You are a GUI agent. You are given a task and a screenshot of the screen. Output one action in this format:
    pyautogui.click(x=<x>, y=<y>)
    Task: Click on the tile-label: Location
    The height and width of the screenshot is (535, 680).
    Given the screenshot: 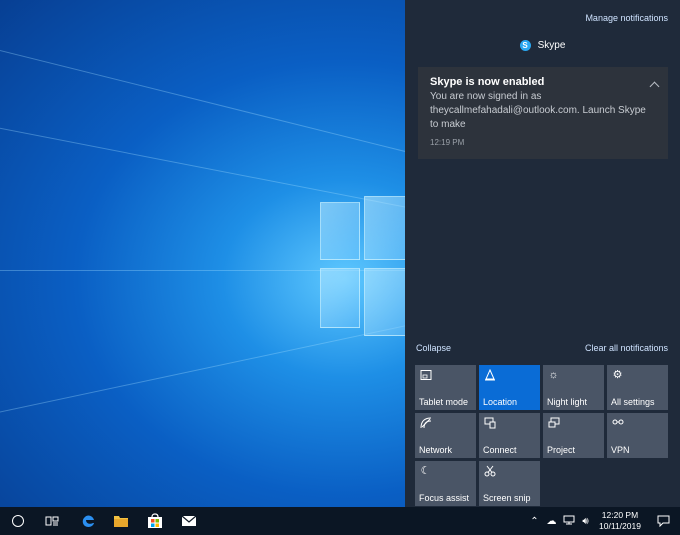 What is the action you would take?
    pyautogui.click(x=500, y=402)
    